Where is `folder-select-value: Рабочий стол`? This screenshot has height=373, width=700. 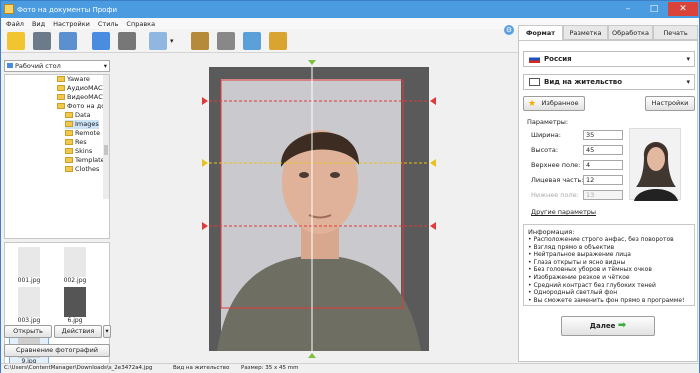
folder-select-value: Рабочий стол is located at coordinates (38, 66).